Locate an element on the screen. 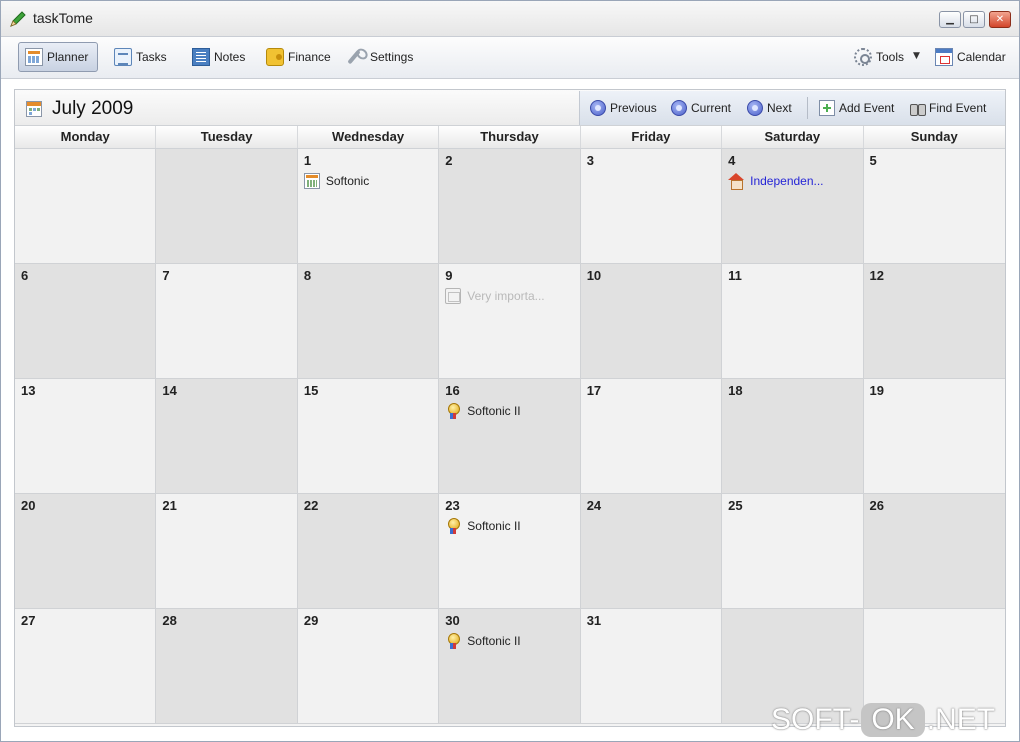 This screenshot has width=1020, height=742. current-label: Current is located at coordinates (711, 108).